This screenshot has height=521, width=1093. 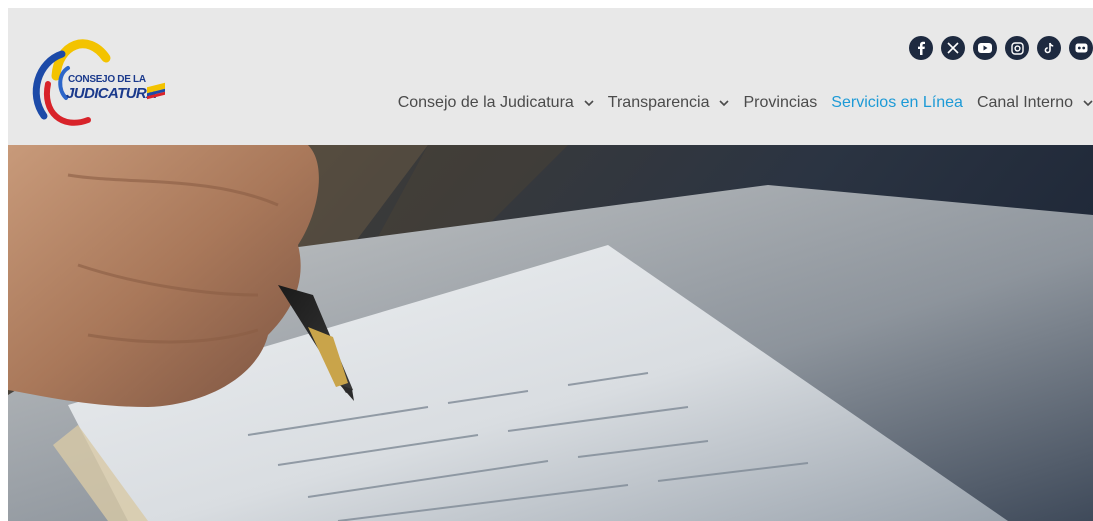 What do you see at coordinates (1017, 48) in the screenshot?
I see `instagram-icon` at bounding box center [1017, 48].